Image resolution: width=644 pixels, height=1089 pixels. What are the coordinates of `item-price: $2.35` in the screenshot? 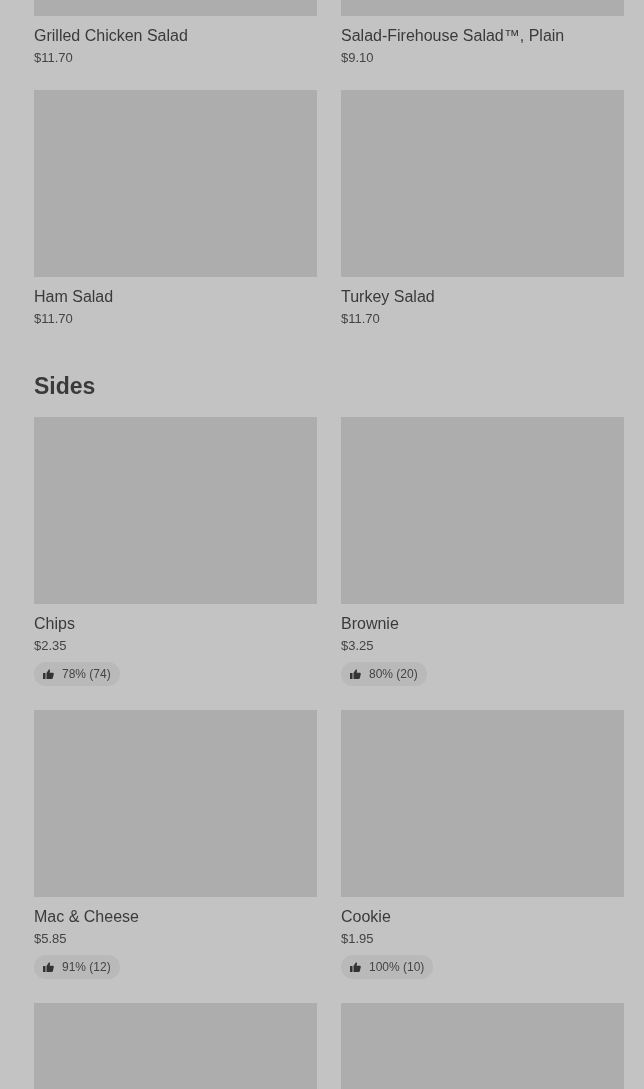 It's located at (51, 645).